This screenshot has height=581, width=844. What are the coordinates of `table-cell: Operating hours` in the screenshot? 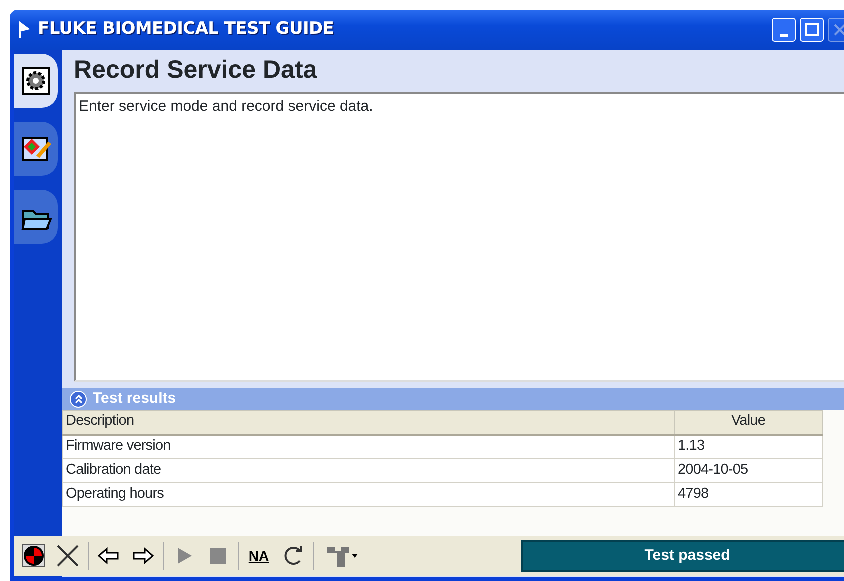 It's located at (368, 494).